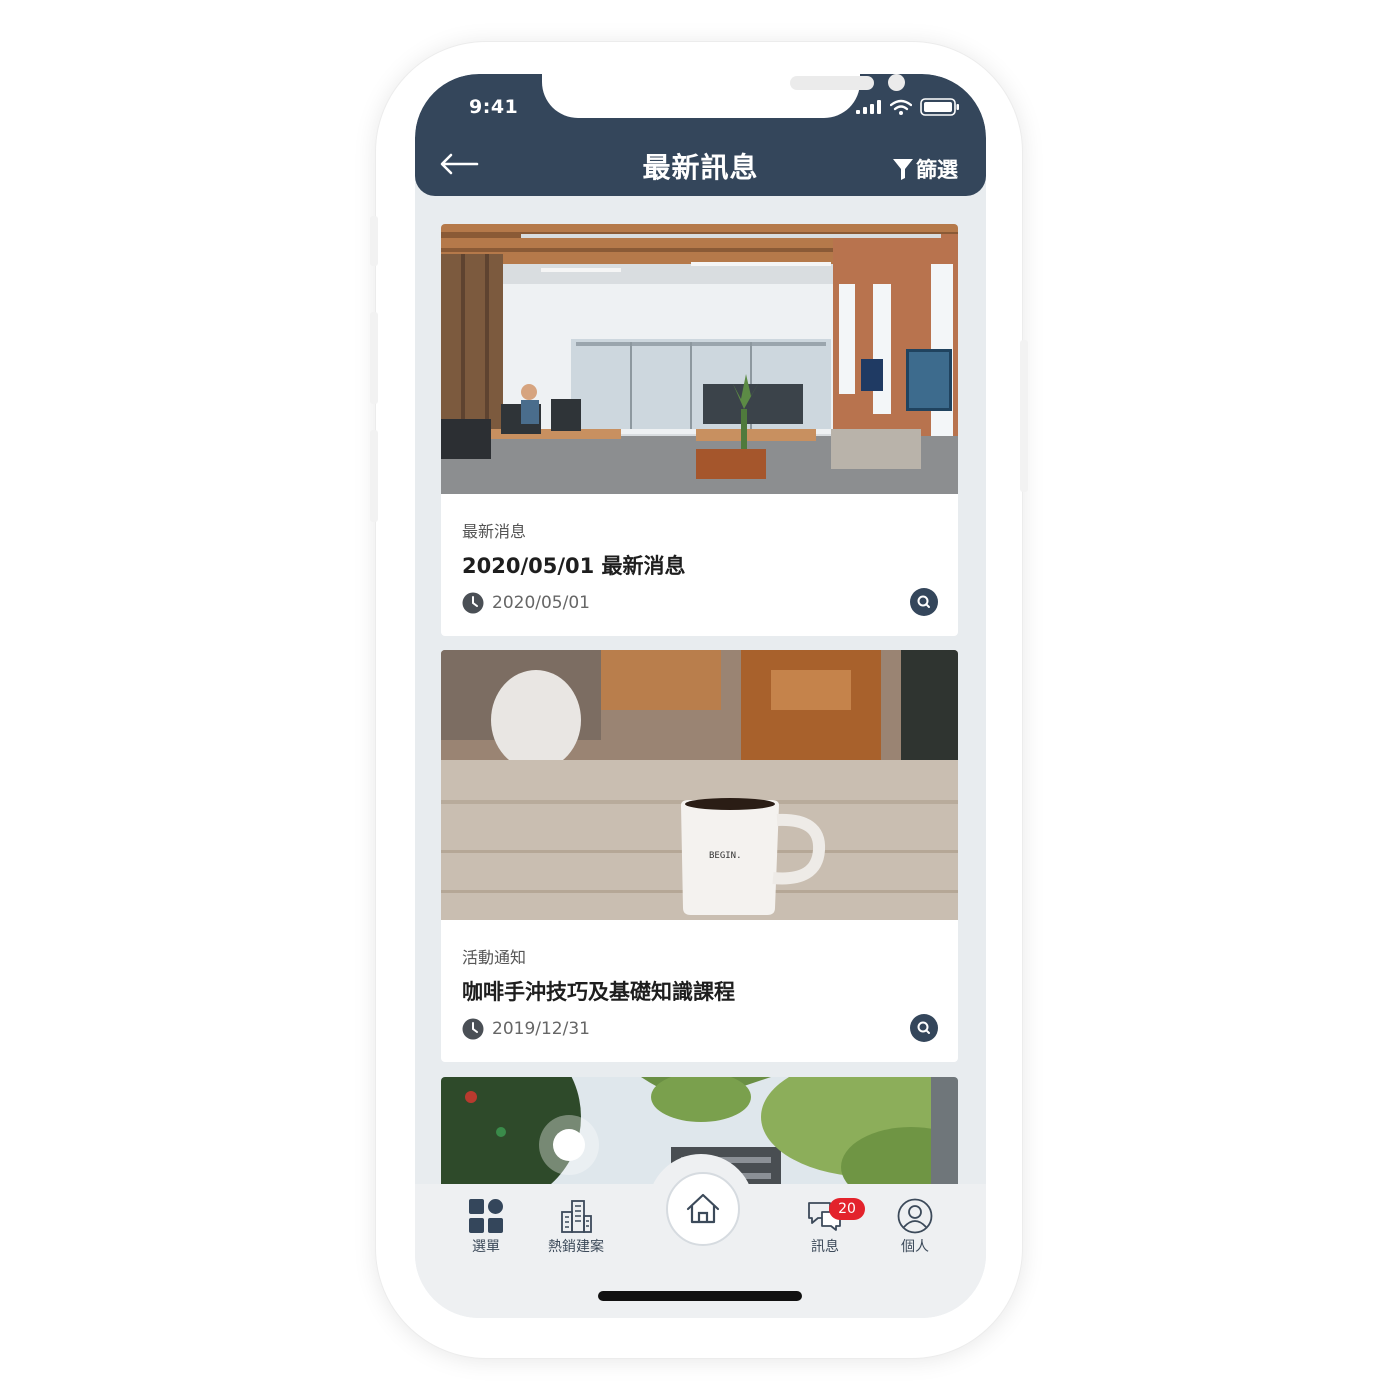 The image size is (1400, 1400). I want to click on mute-switch, so click(374, 476).